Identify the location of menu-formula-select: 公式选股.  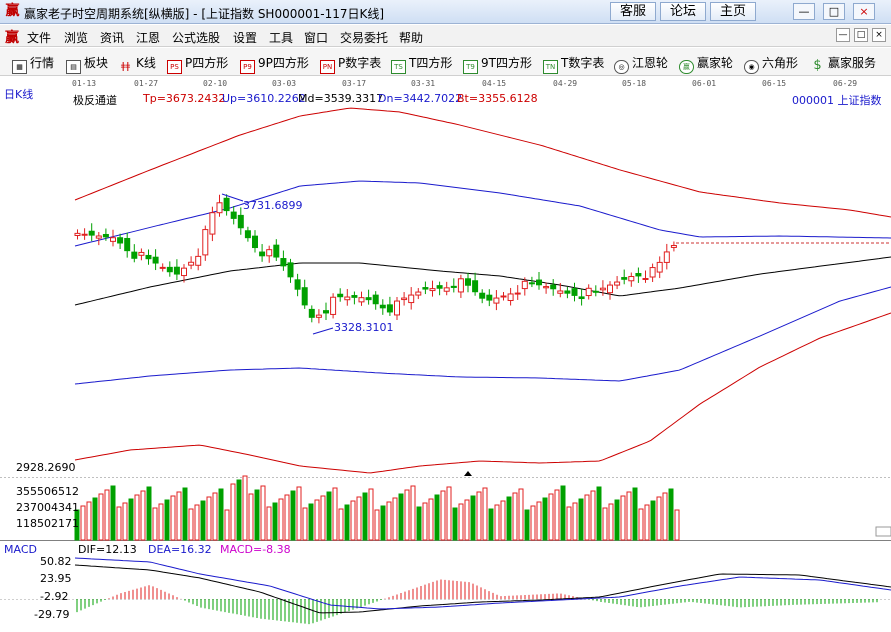
(196, 37).